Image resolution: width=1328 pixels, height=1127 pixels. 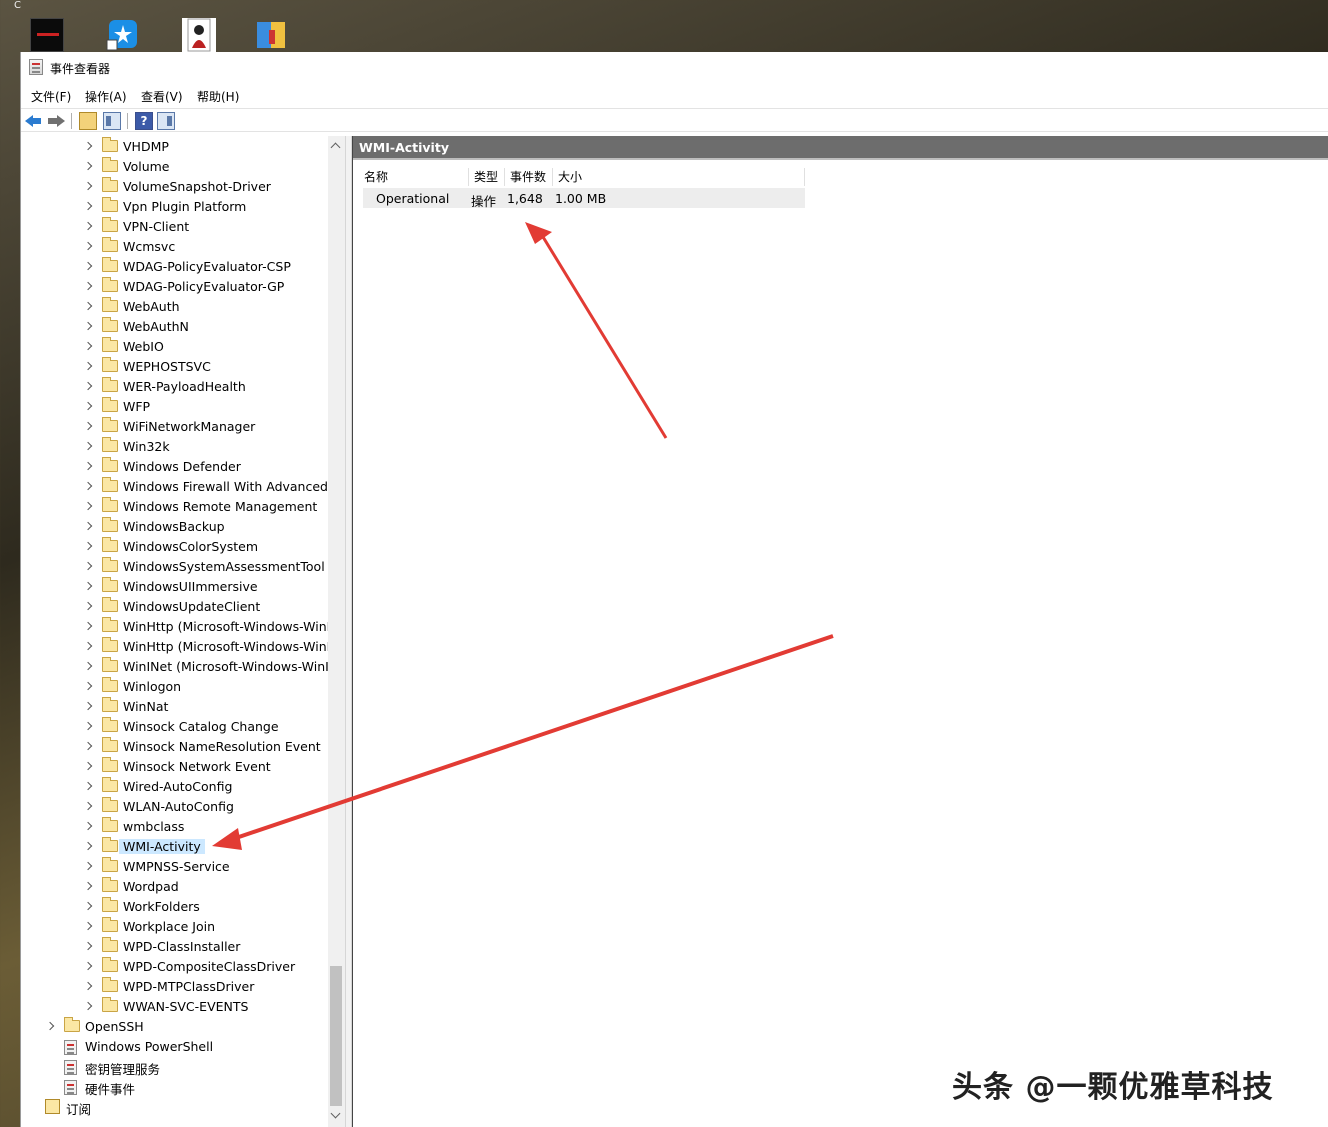 I want to click on tree-item-label: WLAN-AutoConfig, so click(x=178, y=806).